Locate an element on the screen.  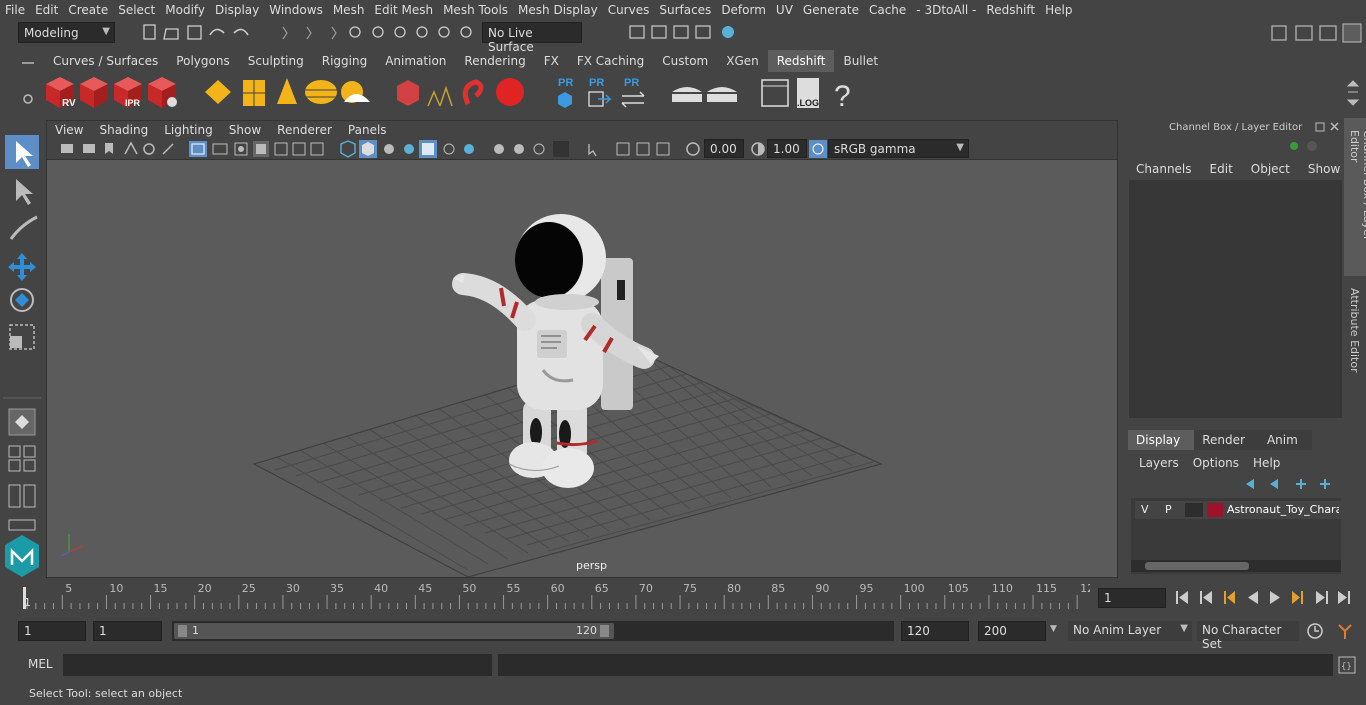
side-tab-channel-box: Channel Box / Layer Editor is located at coordinates (1355, 197).